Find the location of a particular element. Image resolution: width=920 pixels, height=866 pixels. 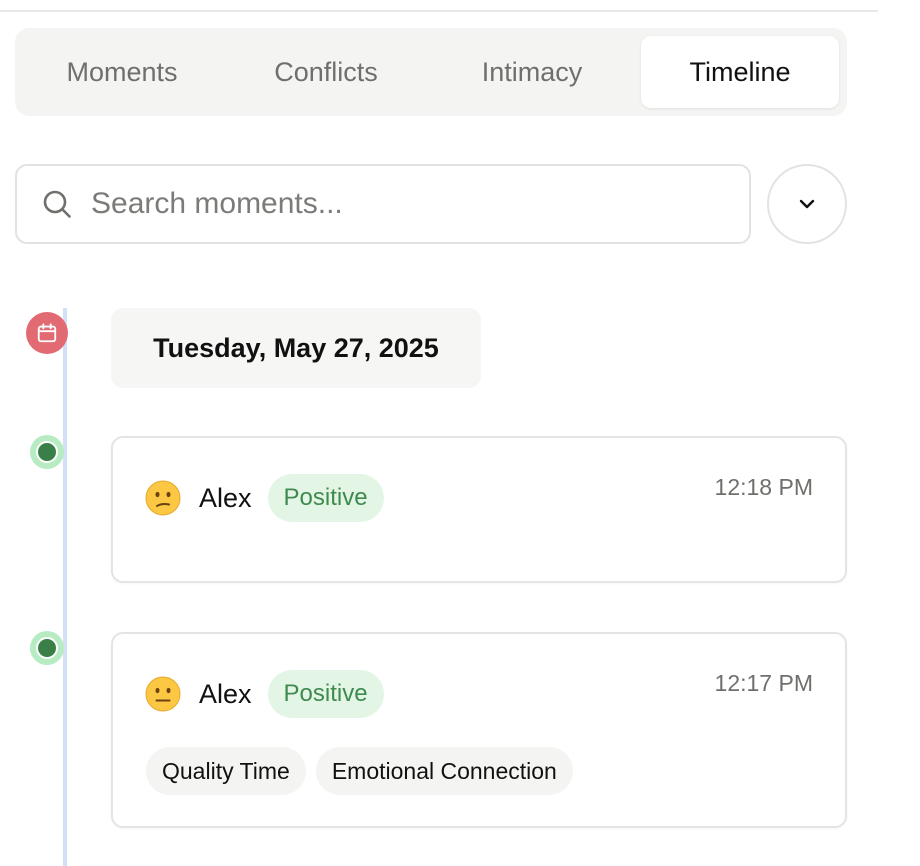

calendar-marker is located at coordinates (47, 333).